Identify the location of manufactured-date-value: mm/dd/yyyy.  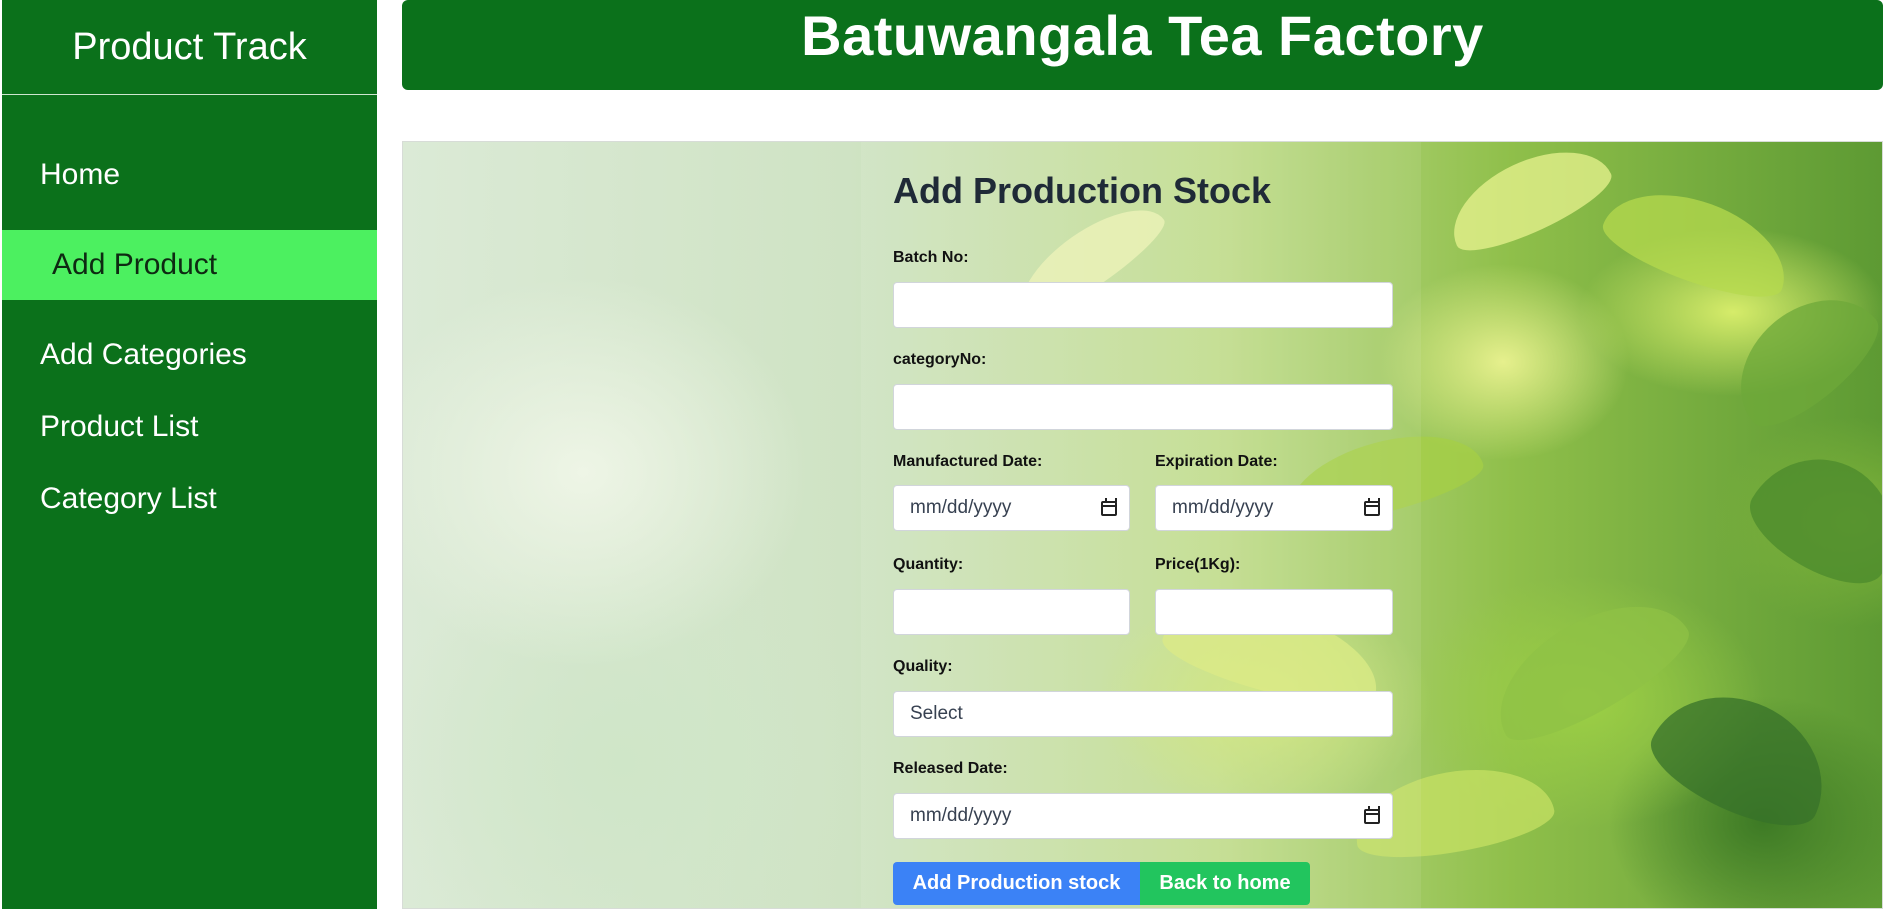
(961, 507).